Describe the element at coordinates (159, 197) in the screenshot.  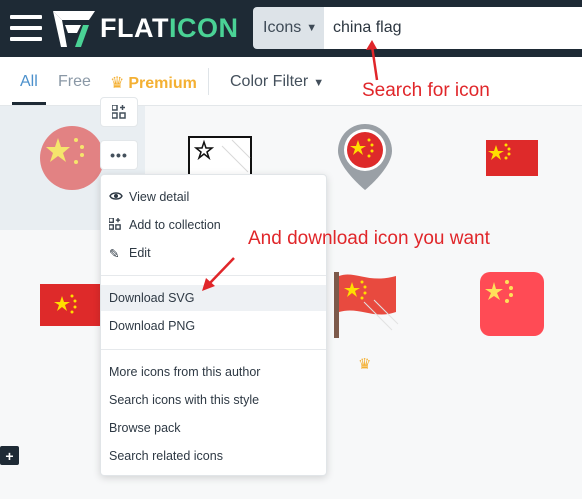
I see `menu-item-label: View detail` at that location.